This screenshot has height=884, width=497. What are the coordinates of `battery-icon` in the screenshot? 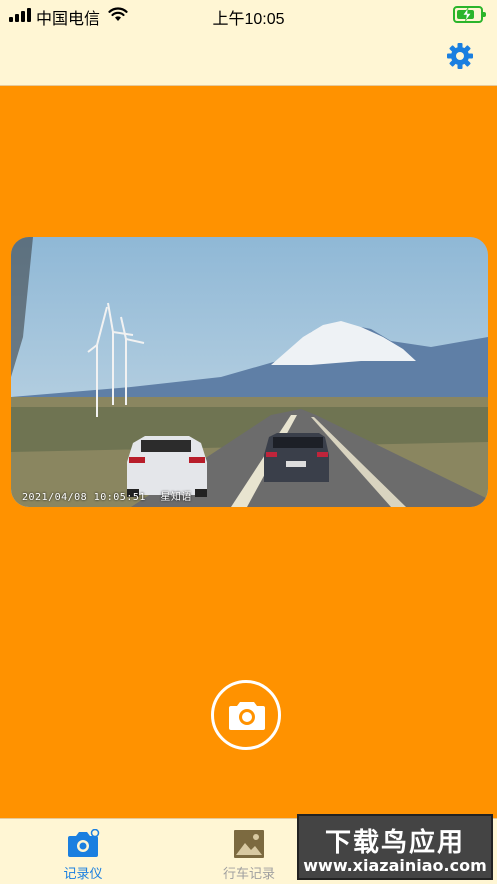 It's located at (469, 14).